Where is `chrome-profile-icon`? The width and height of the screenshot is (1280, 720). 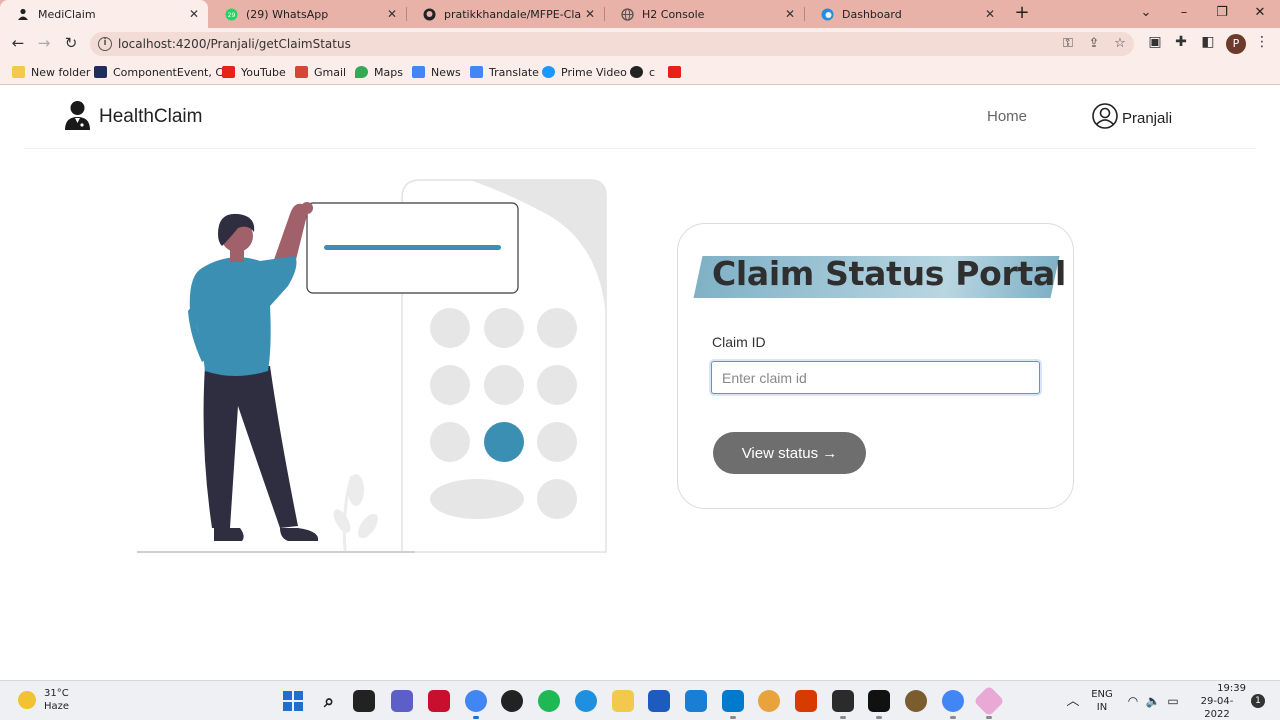 chrome-profile-icon is located at coordinates (476, 701).